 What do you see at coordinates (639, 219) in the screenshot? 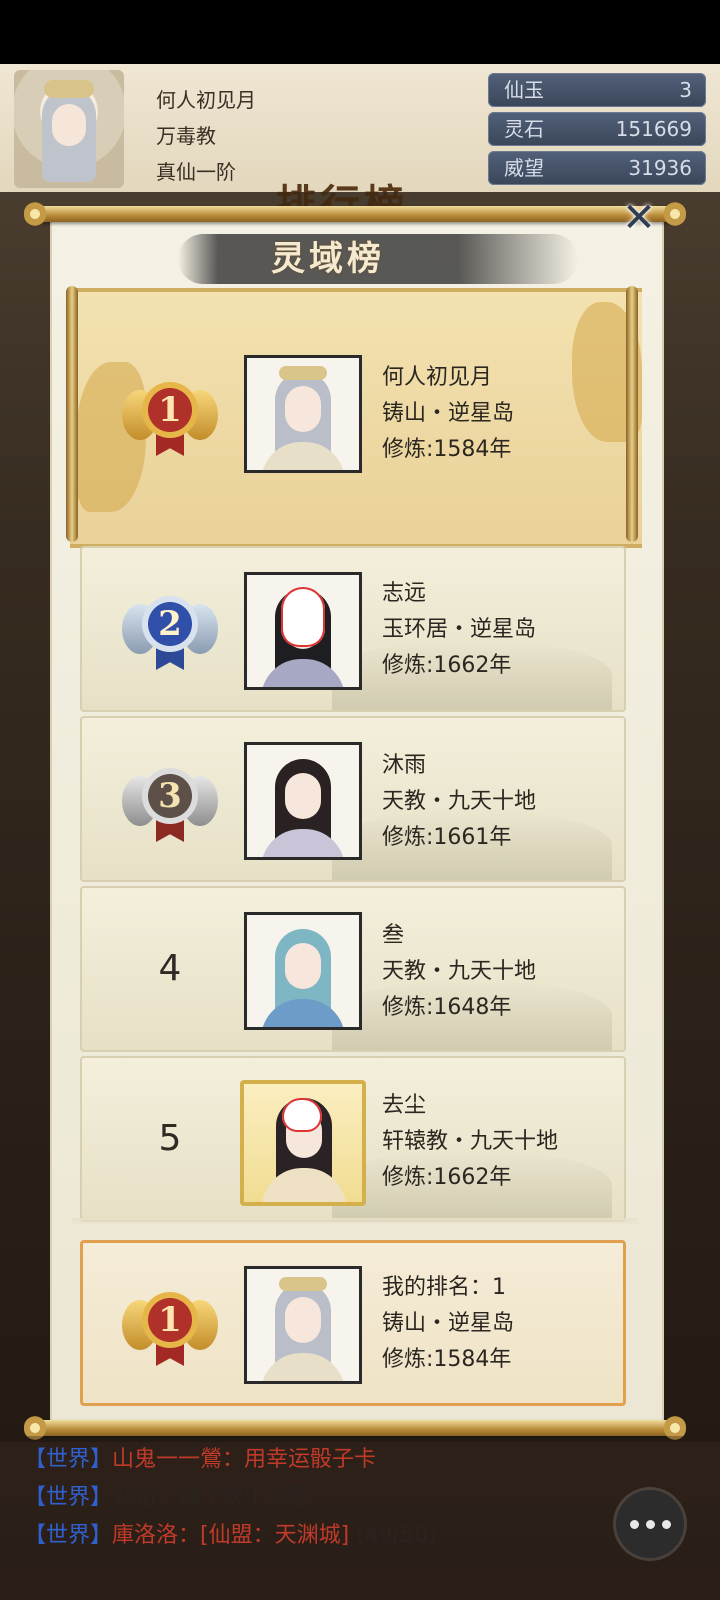
I see `close-icon: ✕` at bounding box center [639, 219].